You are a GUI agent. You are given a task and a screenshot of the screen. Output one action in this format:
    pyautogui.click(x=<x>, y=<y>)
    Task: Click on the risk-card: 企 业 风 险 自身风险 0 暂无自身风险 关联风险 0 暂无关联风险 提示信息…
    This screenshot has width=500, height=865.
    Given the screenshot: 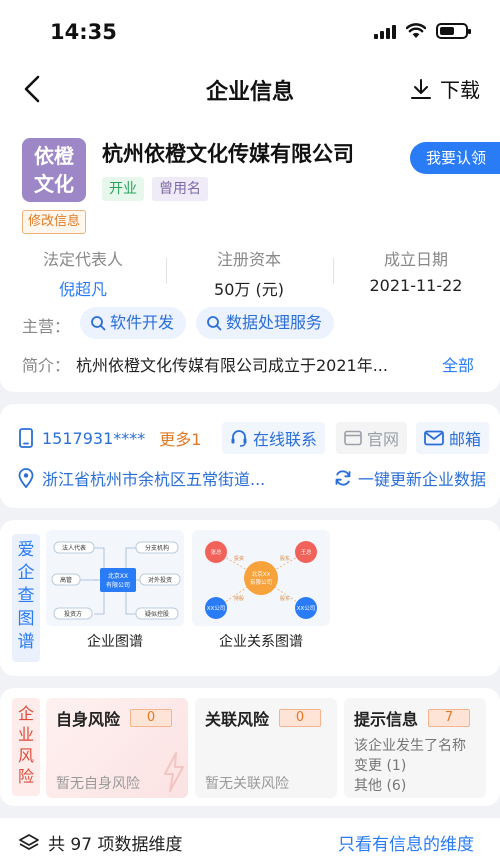 What is the action you would take?
    pyautogui.click(x=250, y=747)
    